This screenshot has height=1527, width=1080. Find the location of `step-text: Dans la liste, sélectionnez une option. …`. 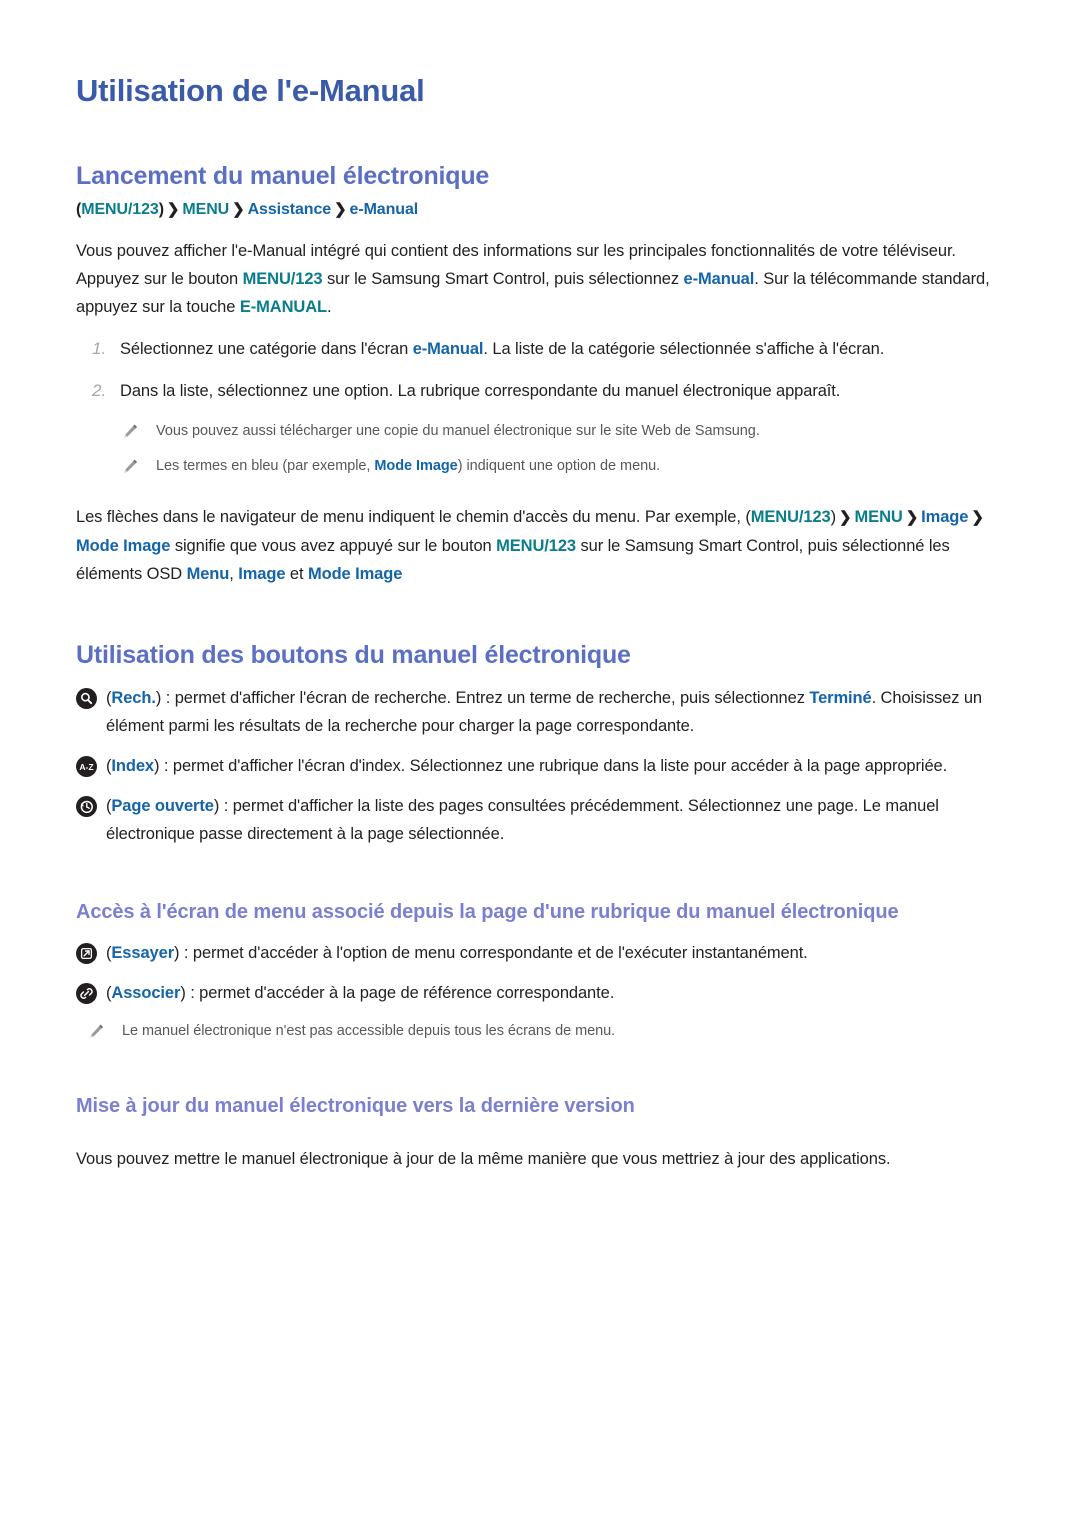

step-text: Dans la liste, sélectionnez une option. … is located at coordinates (569, 391).